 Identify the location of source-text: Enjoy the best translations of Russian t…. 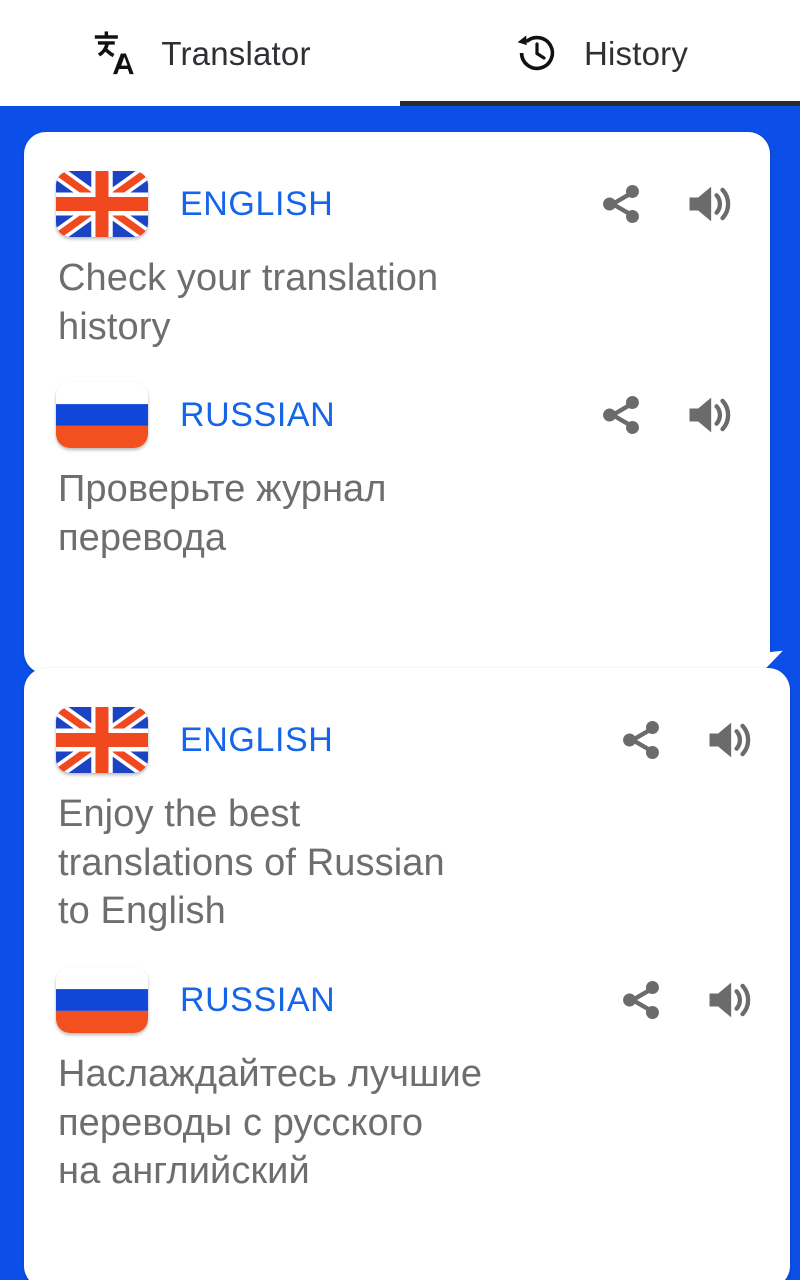
(251, 863).